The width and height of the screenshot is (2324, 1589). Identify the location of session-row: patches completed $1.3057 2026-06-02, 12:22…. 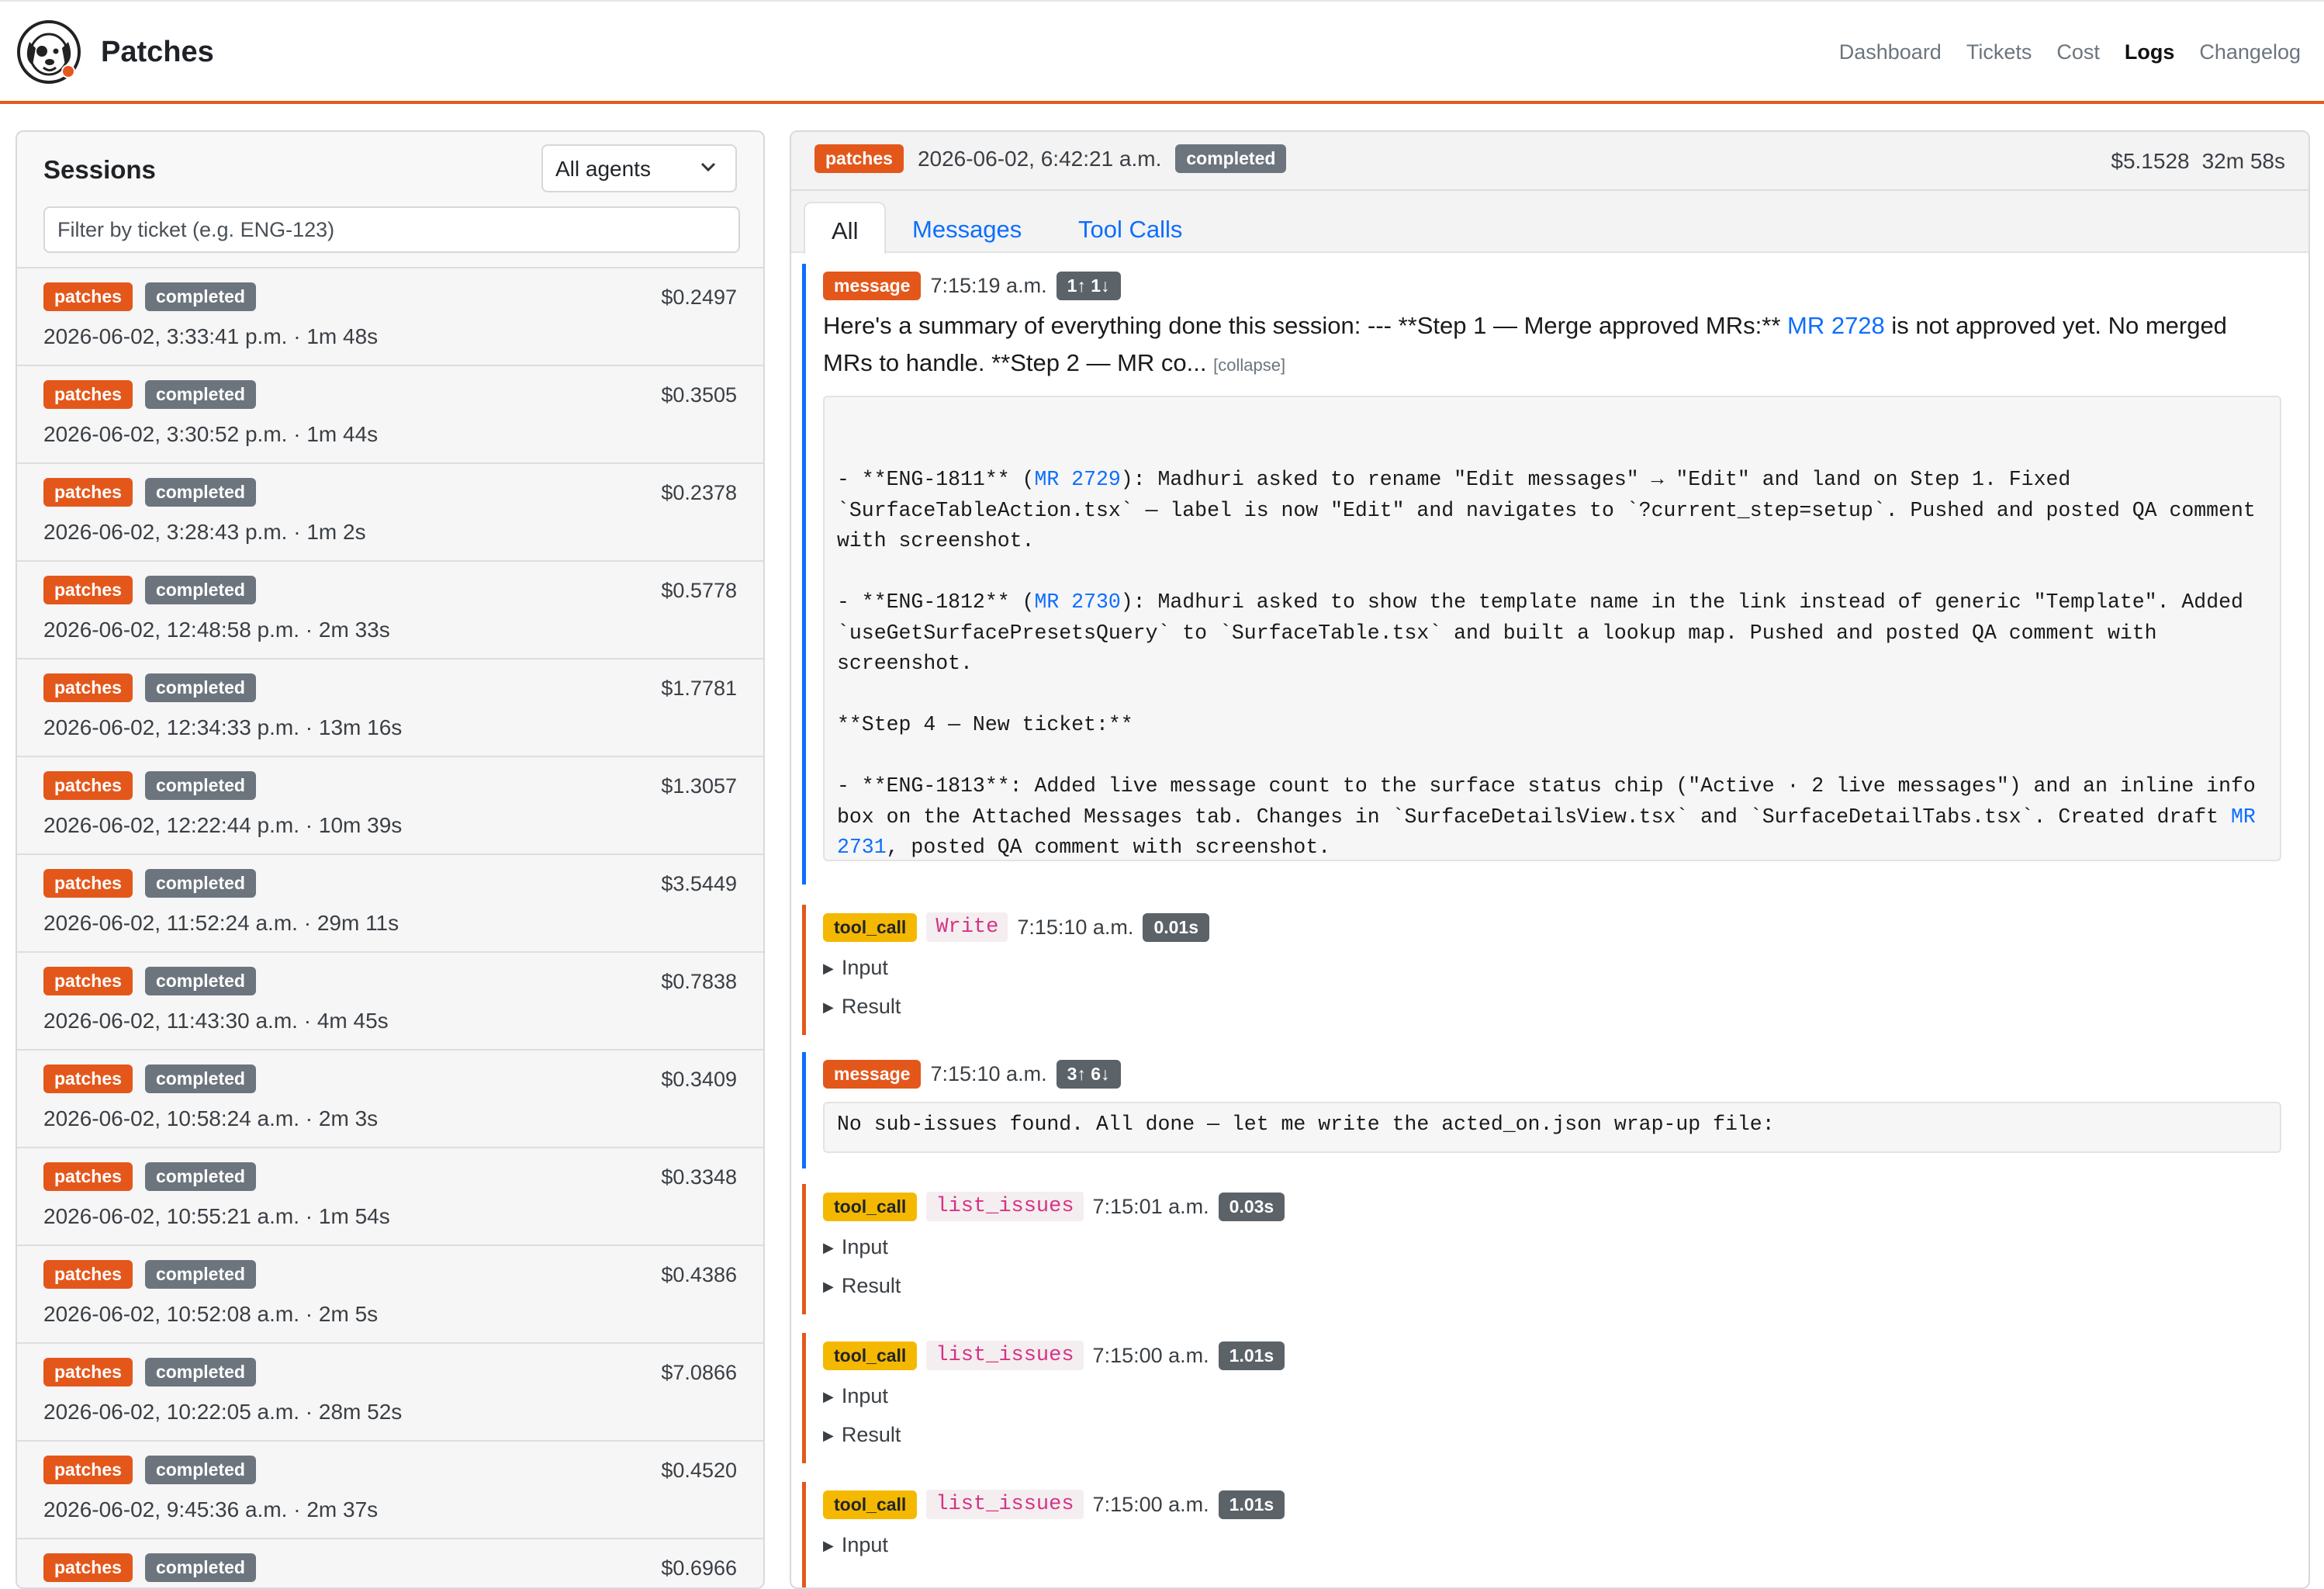
(390, 806).